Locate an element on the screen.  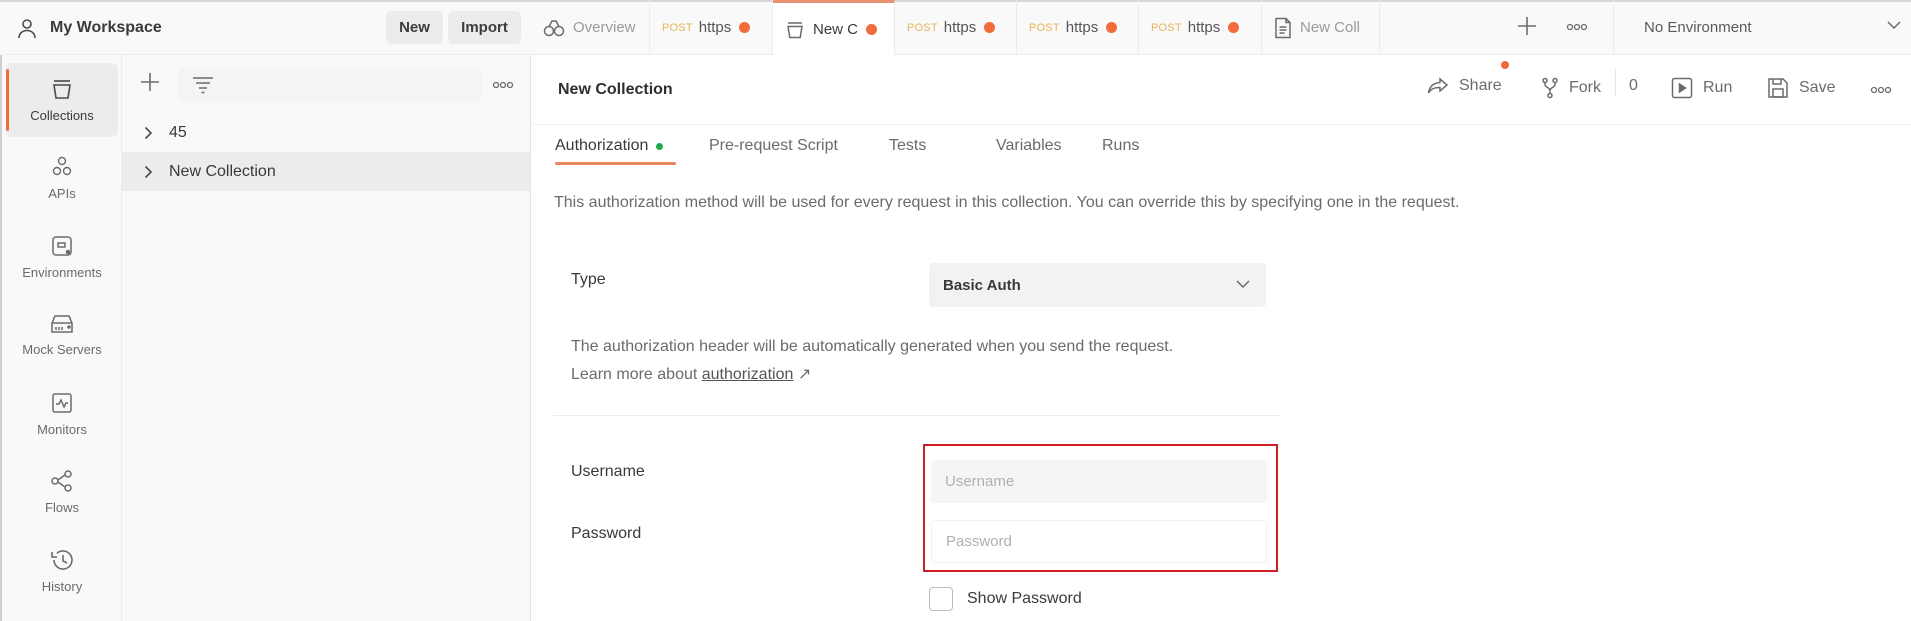
environments-icon is located at coordinates (62, 246).